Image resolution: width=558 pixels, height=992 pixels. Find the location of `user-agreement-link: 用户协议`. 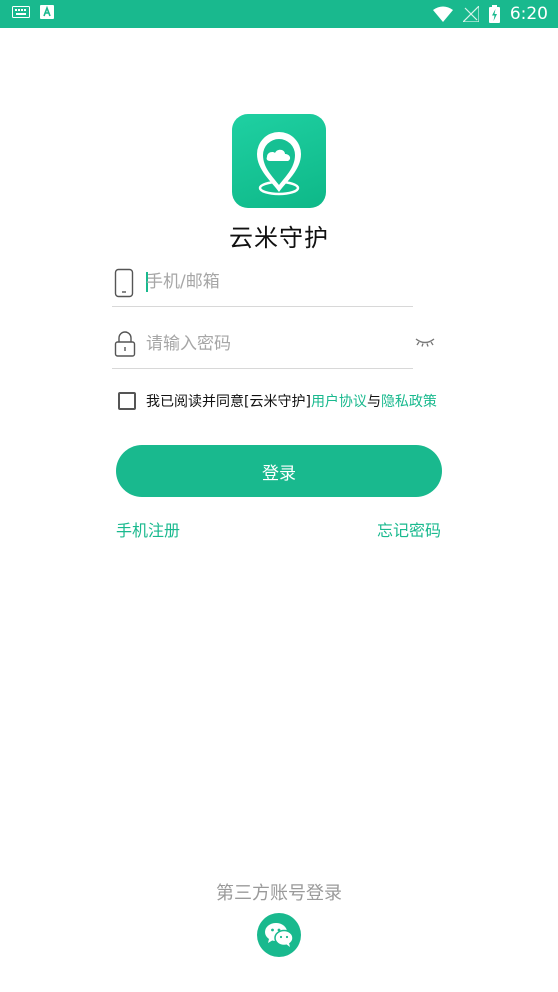

user-agreement-link: 用户协议 is located at coordinates (339, 401).